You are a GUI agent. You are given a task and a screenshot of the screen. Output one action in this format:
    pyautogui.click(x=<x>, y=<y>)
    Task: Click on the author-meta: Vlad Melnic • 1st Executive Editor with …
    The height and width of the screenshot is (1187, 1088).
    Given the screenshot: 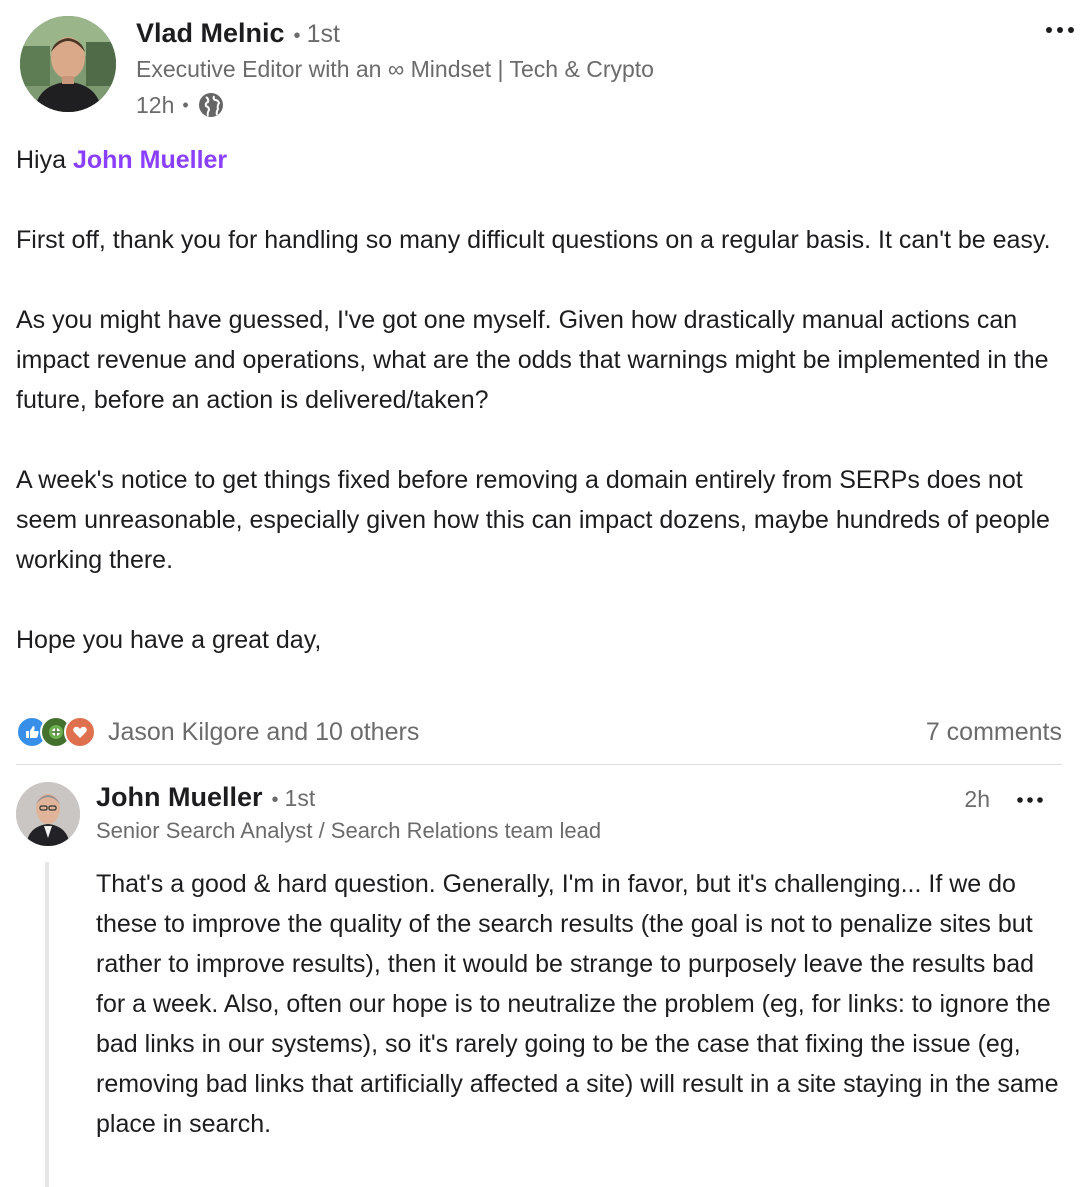 What is the action you would take?
    pyautogui.click(x=395, y=69)
    